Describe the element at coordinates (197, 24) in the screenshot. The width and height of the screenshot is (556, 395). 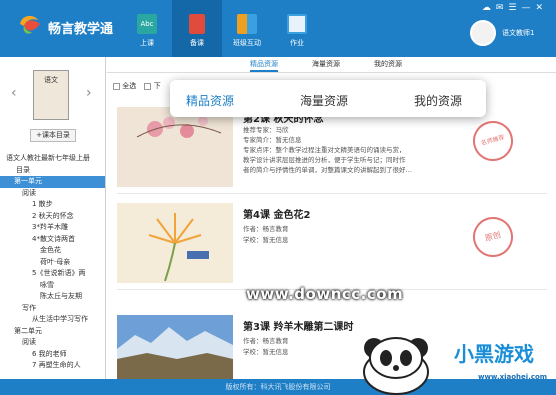
I see `book-icon` at that location.